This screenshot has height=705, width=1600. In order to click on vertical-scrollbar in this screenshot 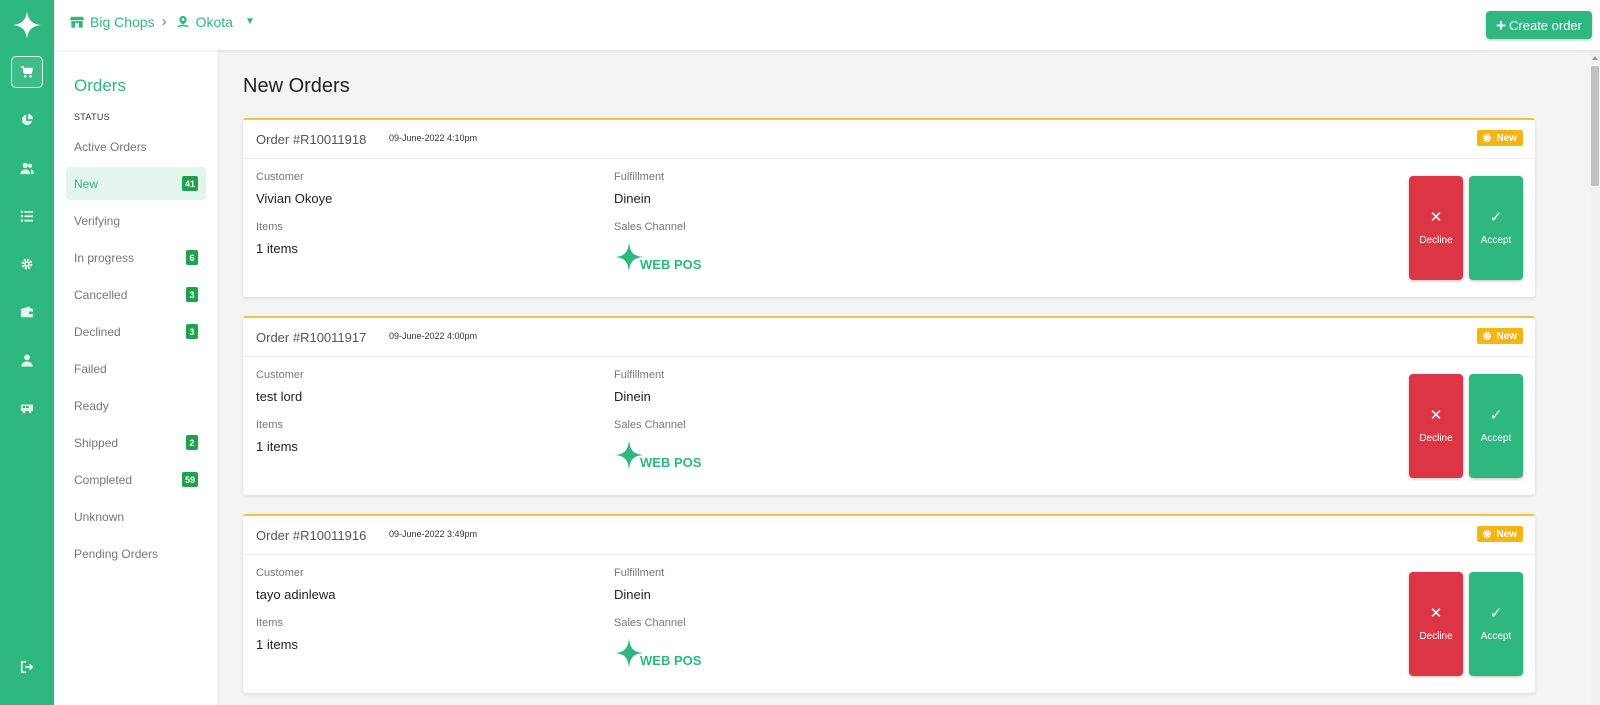, I will do `click(1595, 377)`.